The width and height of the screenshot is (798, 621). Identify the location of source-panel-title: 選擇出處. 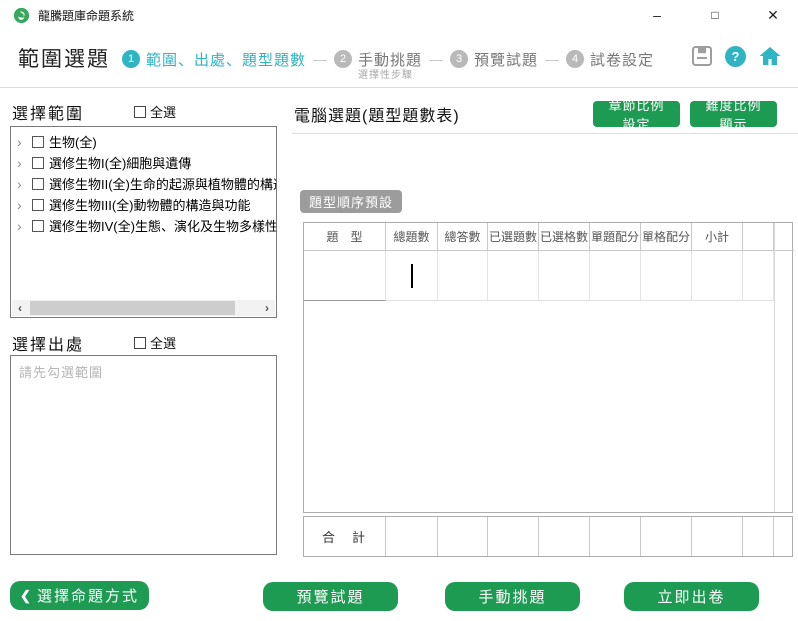
(48, 345).